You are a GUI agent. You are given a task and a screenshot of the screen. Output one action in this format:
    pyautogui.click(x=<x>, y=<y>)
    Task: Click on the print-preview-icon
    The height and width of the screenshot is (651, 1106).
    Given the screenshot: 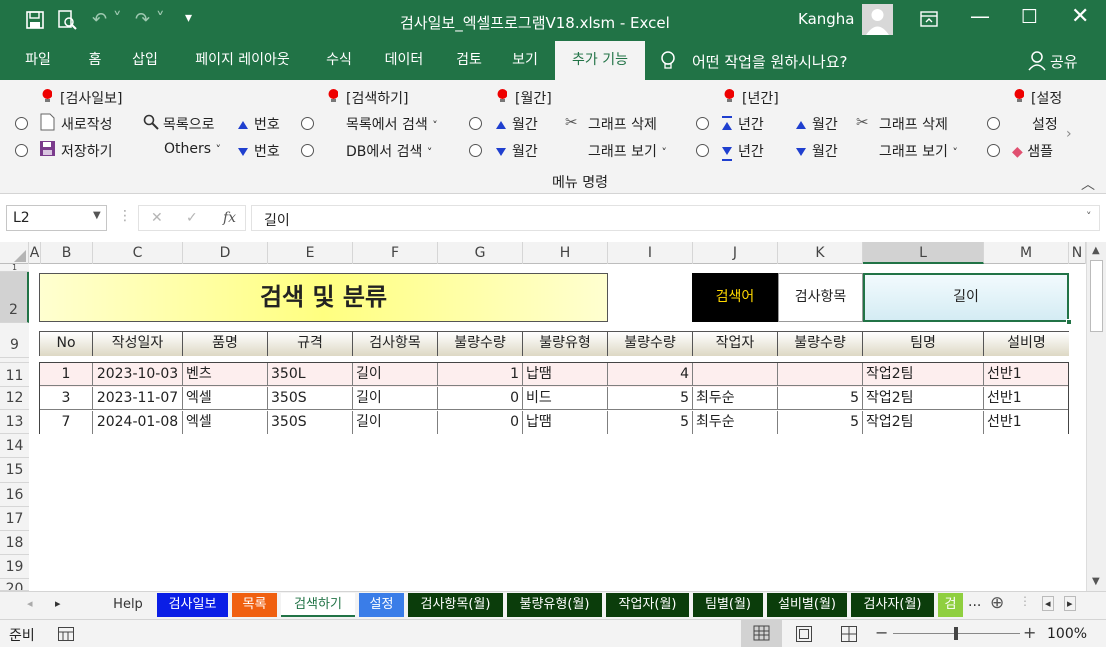 What is the action you would take?
    pyautogui.click(x=67, y=20)
    